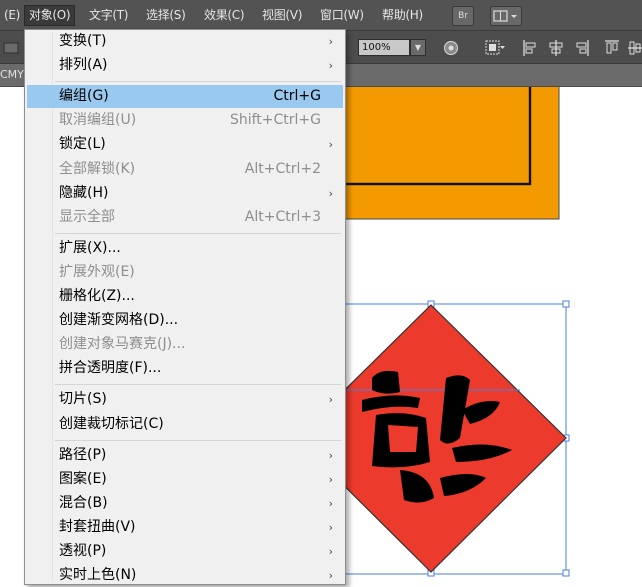 Image resolution: width=642 pixels, height=587 pixels. I want to click on menu-item: 透视(P) ›, so click(185, 551).